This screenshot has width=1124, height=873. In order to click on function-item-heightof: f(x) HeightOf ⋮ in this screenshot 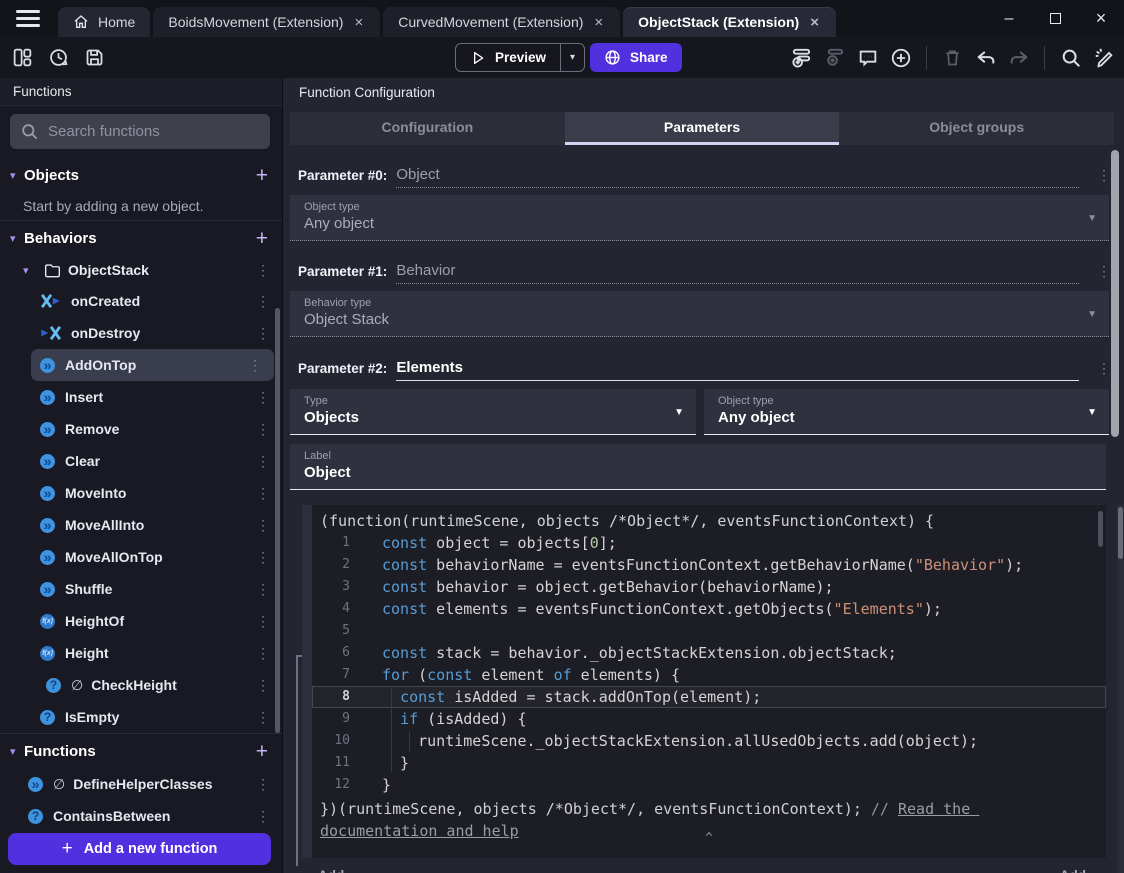, I will do `click(141, 621)`.